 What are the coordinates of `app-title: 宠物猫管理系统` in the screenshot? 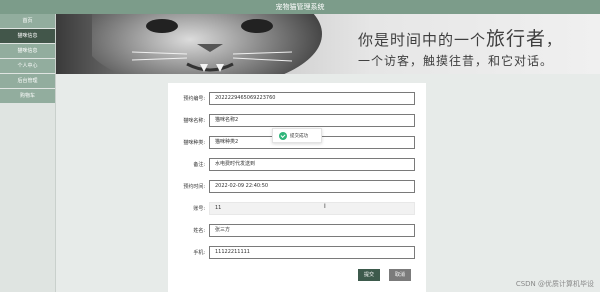 It's located at (300, 7).